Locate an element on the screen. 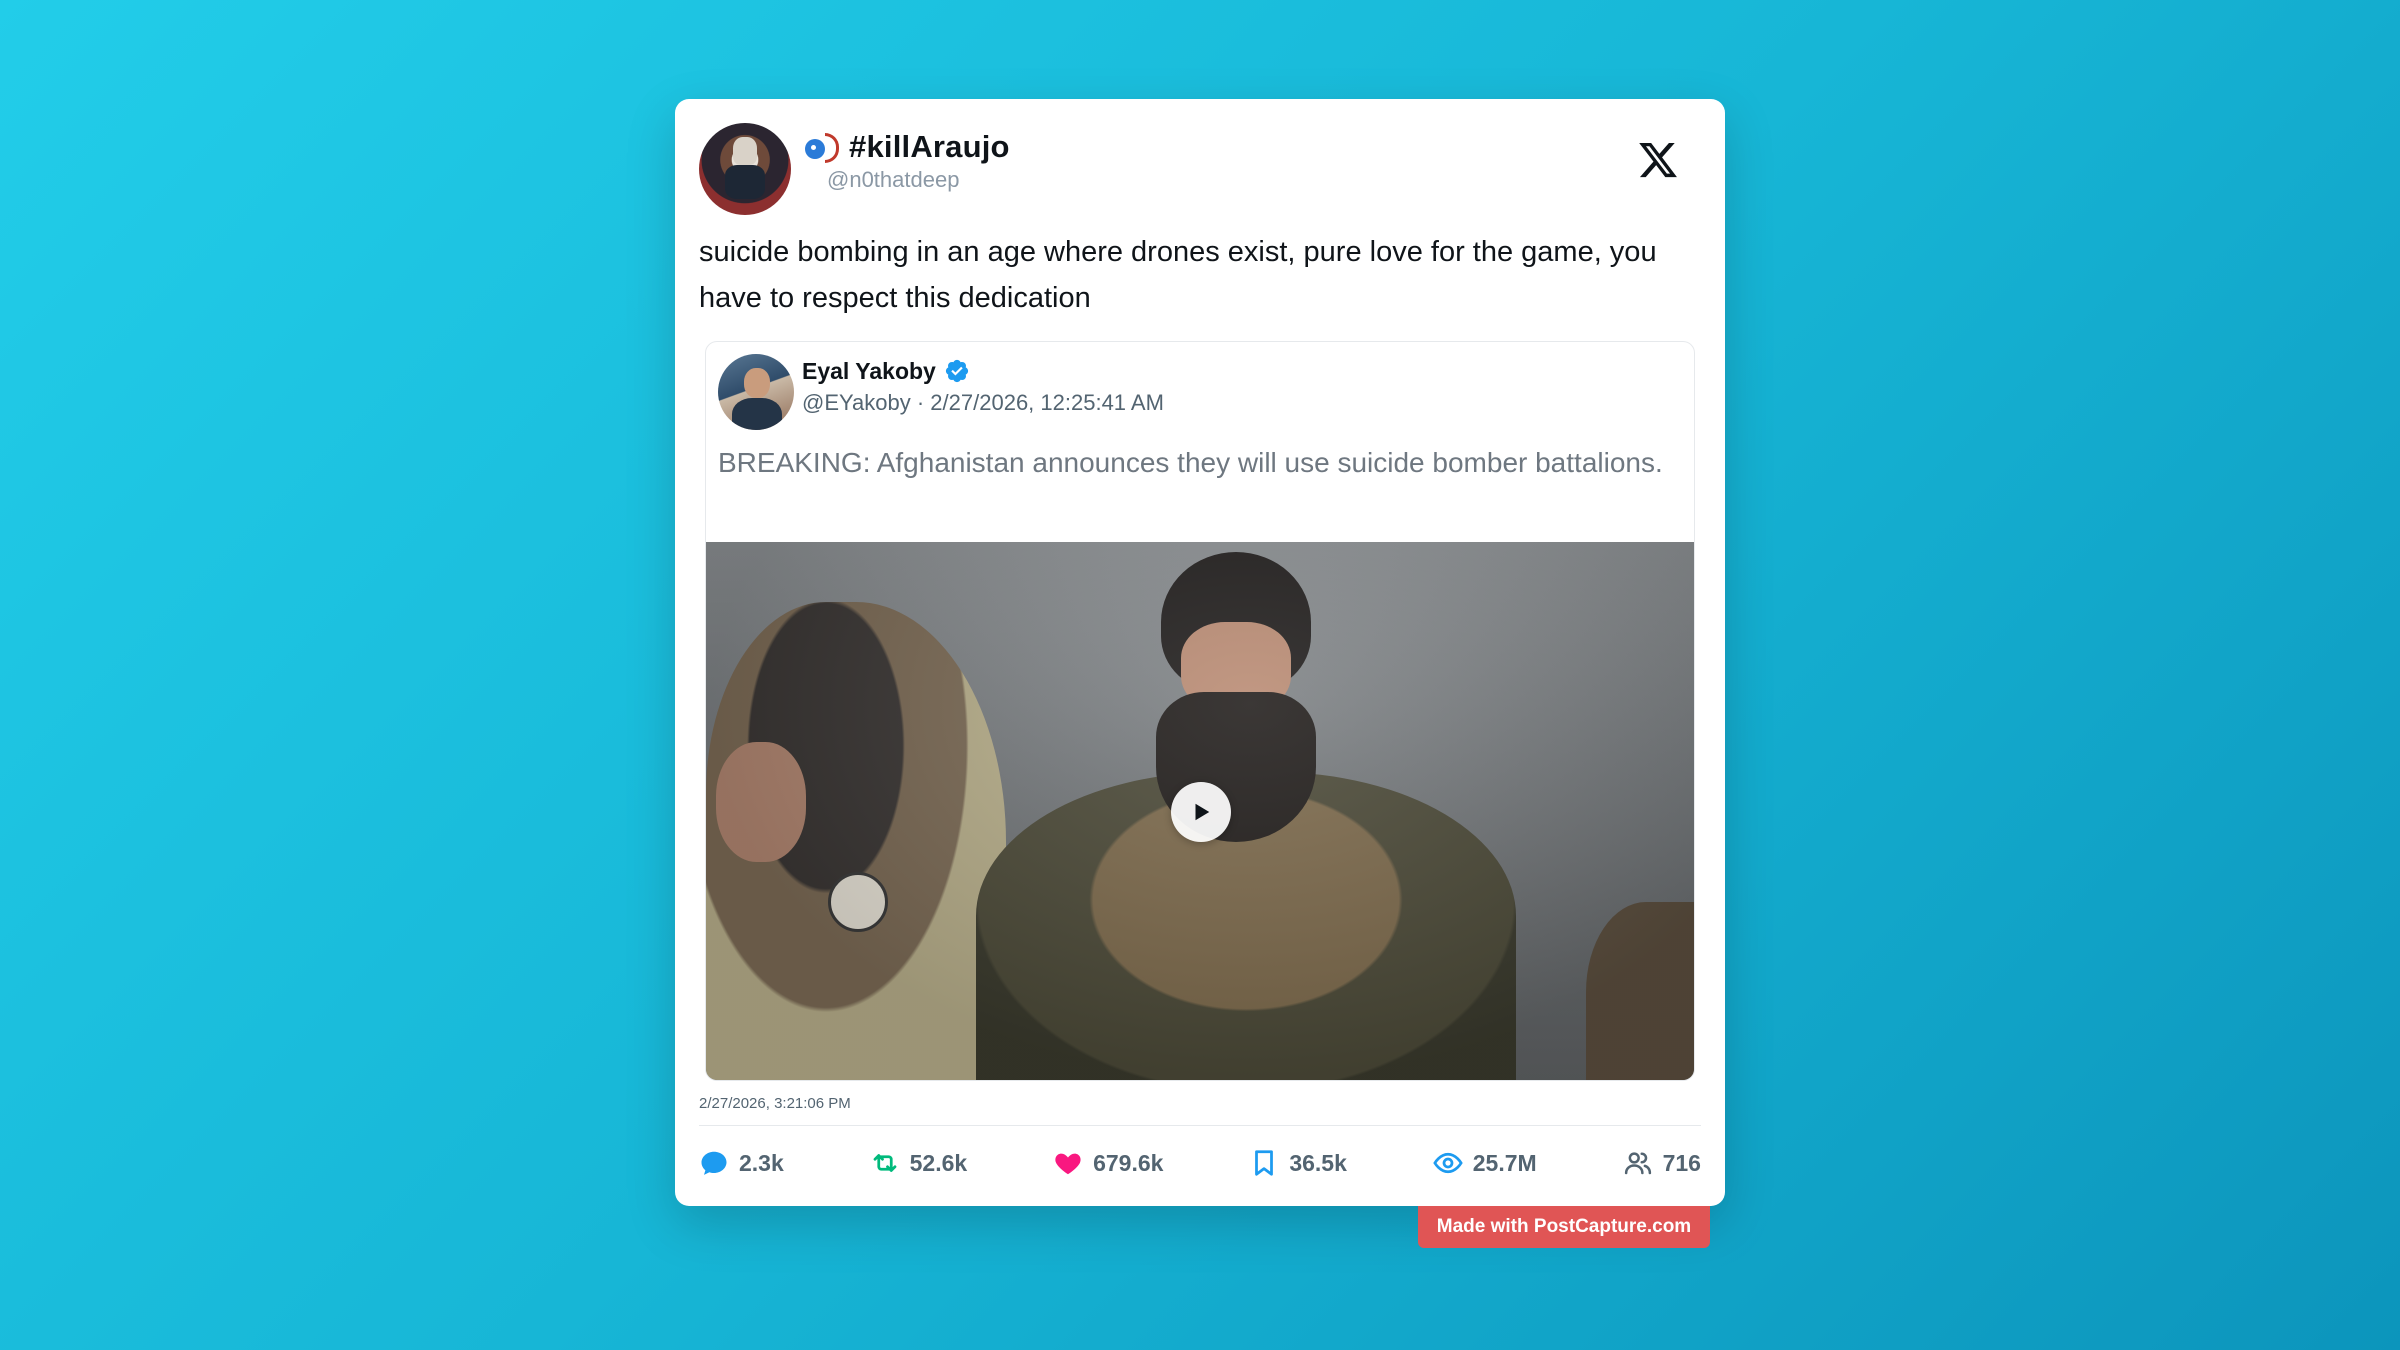 This screenshot has height=1350, width=2400. stats-bar: 2.3k 52.6k 679.6k 36.5k 25.7M 716 is located at coordinates (1200, 1163).